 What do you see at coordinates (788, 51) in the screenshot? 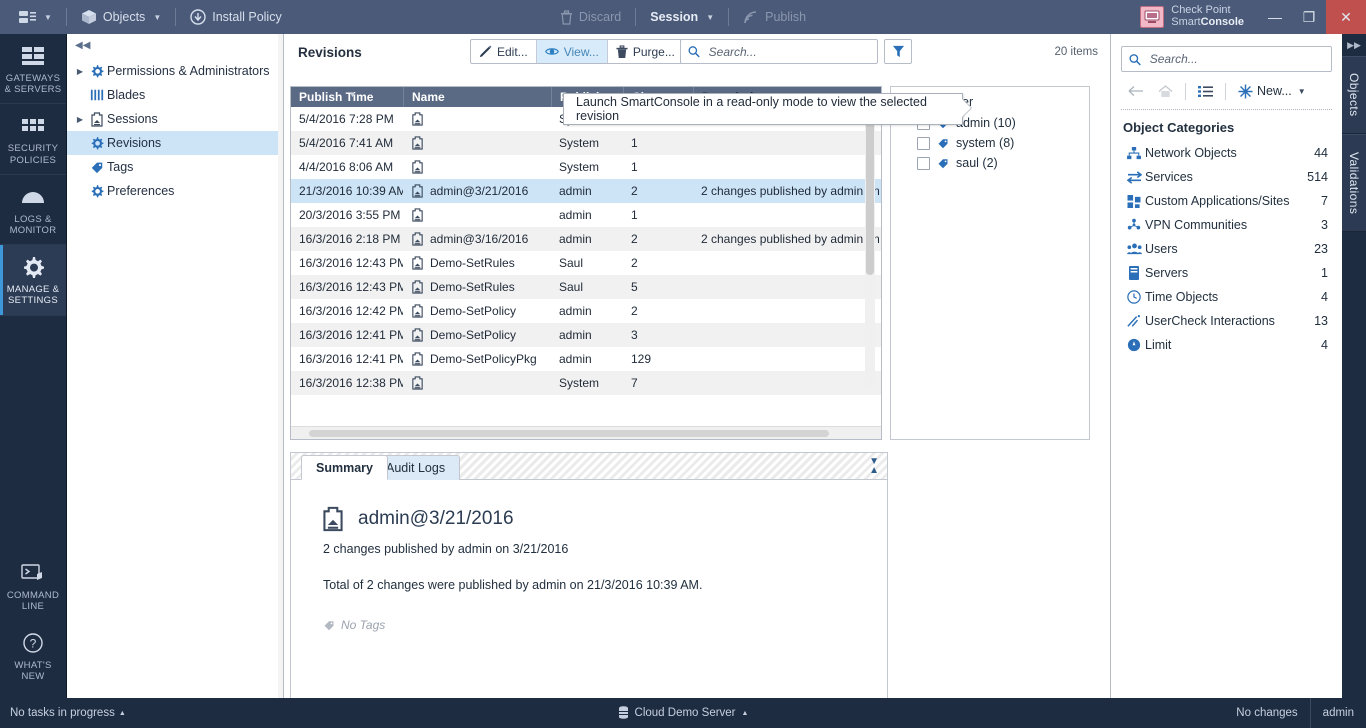
I see `search-input` at bounding box center [788, 51].